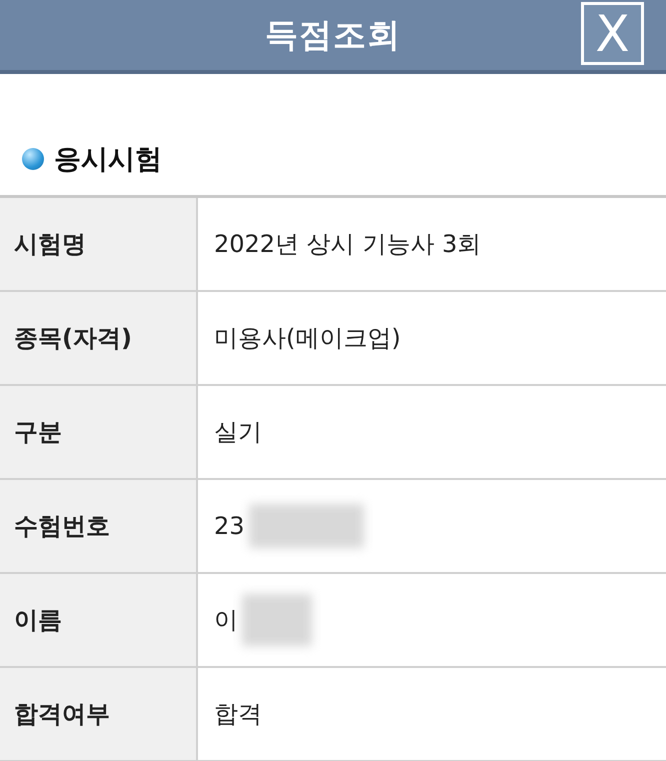 This screenshot has height=761, width=666. Describe the element at coordinates (99, 432) in the screenshot. I see `field-label: 구분` at that location.